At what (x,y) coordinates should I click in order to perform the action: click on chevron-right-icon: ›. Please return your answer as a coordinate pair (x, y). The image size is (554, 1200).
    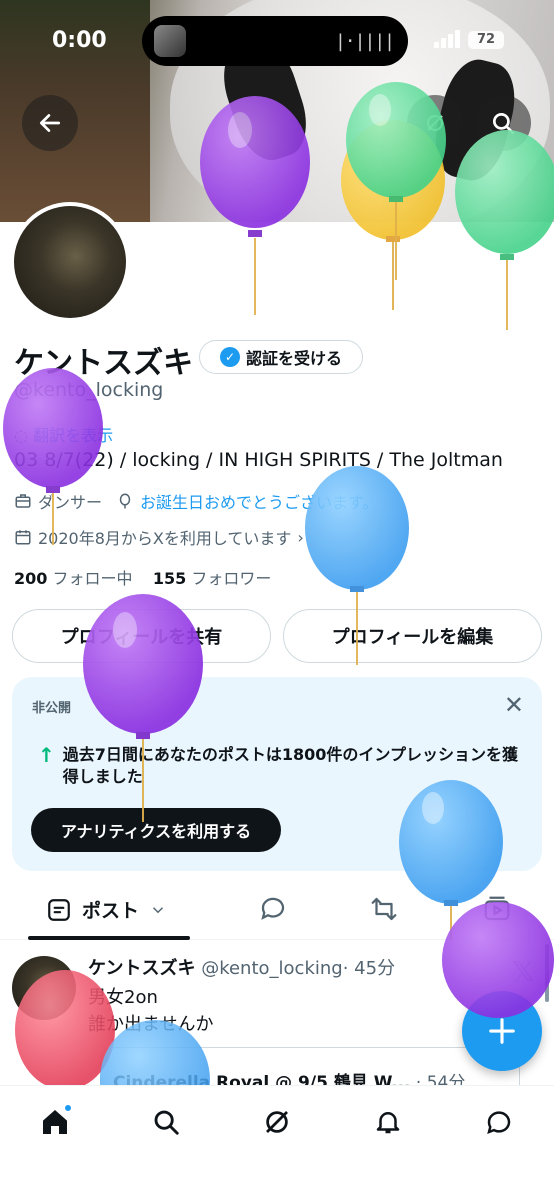
    Looking at the image, I should click on (300, 537).